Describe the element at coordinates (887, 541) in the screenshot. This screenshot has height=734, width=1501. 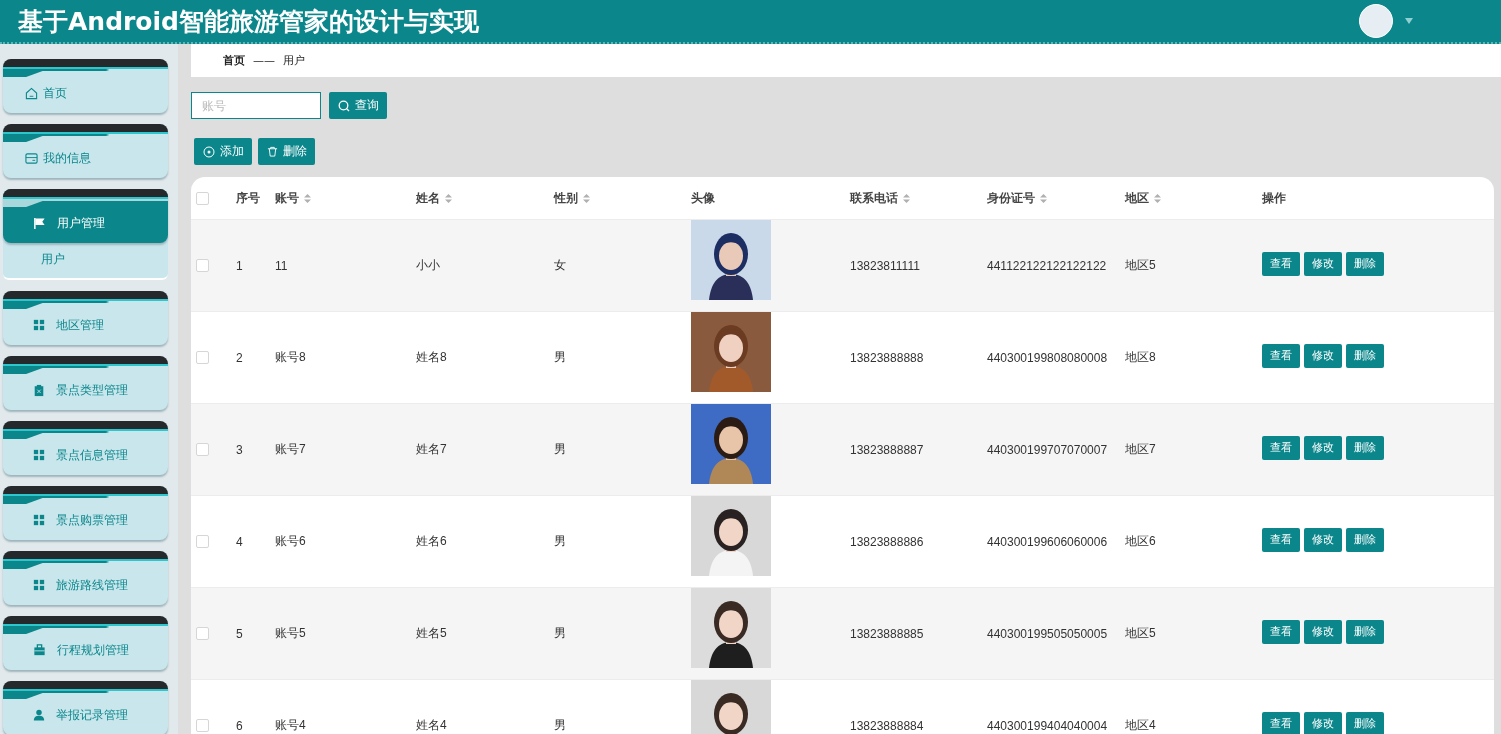
I see `table-cell: 13823888886` at that location.